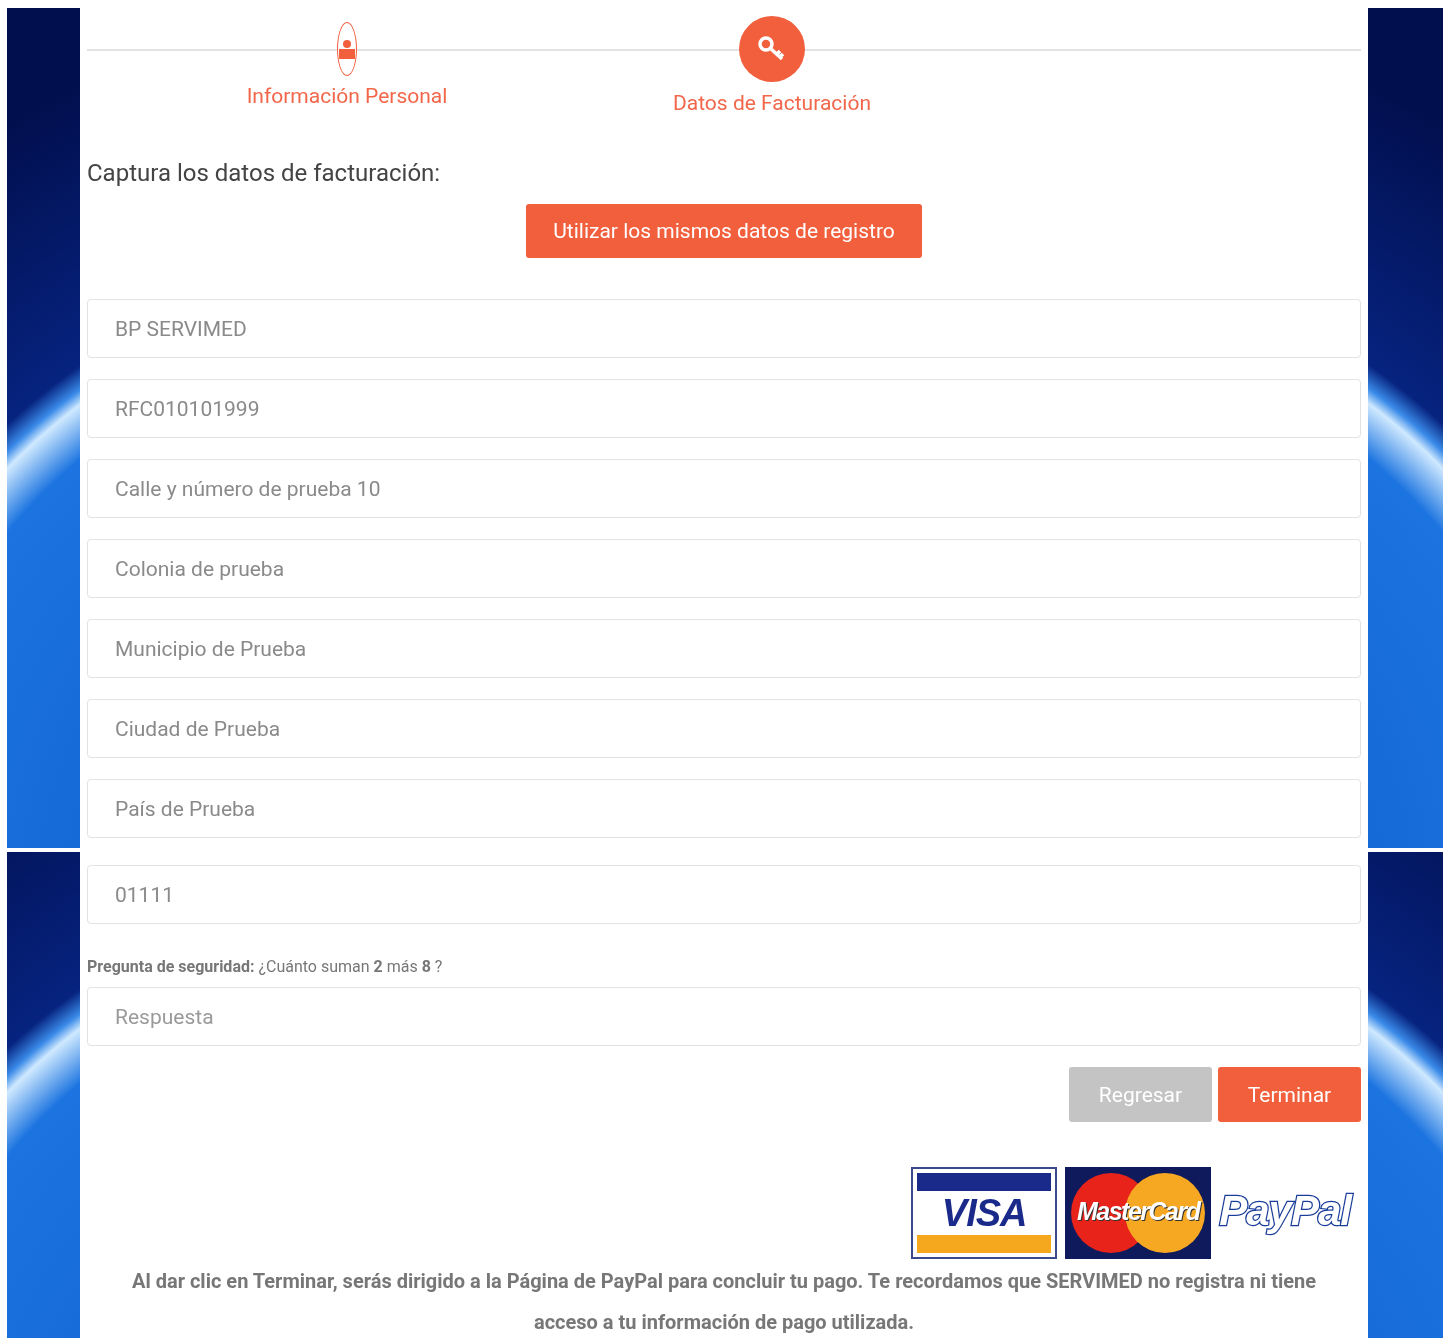 This screenshot has width=1450, height=1338. I want to click on key-icon, so click(772, 49).